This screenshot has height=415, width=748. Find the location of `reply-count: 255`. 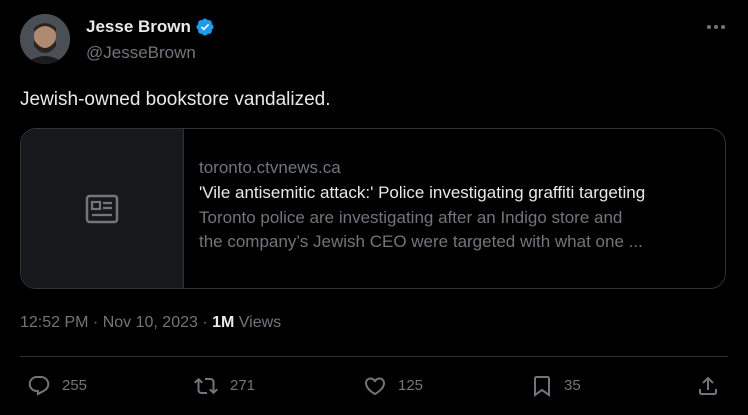

reply-count: 255 is located at coordinates (75, 385).